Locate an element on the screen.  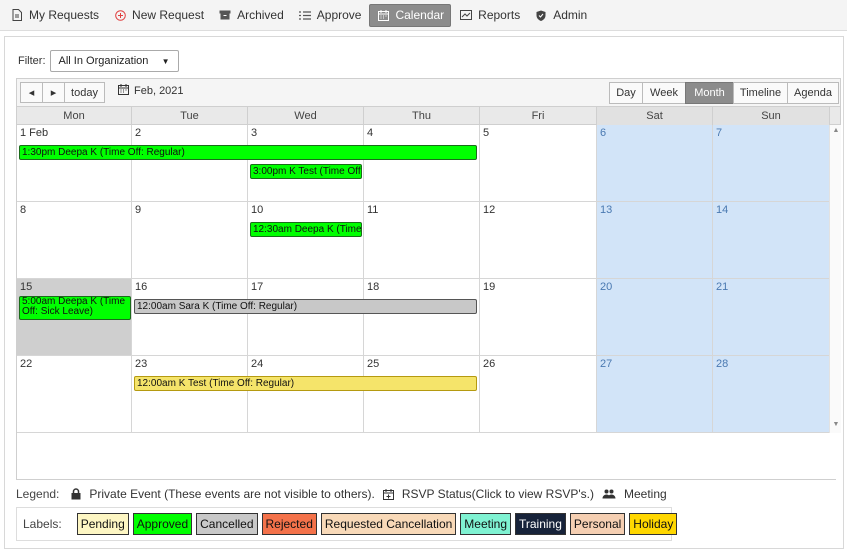
label-meeting: Meeting is located at coordinates (485, 524).